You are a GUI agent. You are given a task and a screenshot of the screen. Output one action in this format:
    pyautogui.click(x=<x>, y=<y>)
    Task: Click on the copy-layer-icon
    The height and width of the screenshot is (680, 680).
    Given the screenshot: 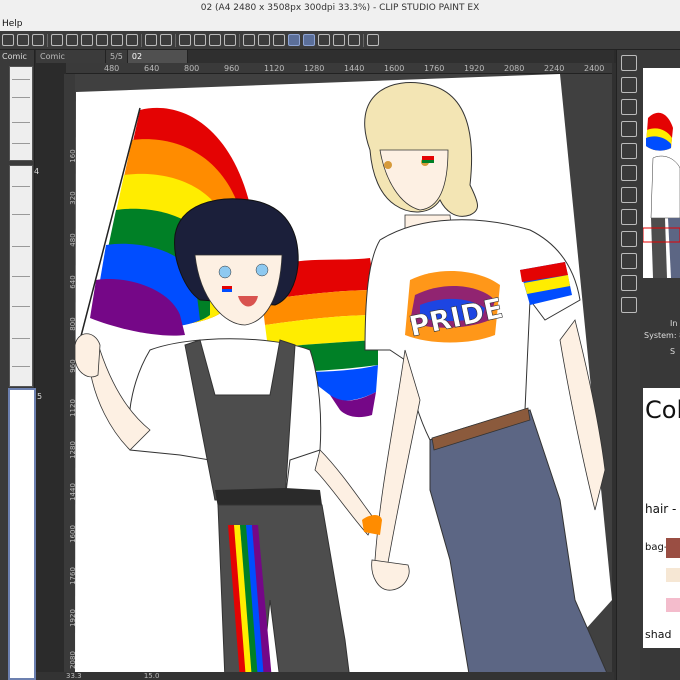 What is the action you would take?
    pyautogui.click(x=629, y=107)
    